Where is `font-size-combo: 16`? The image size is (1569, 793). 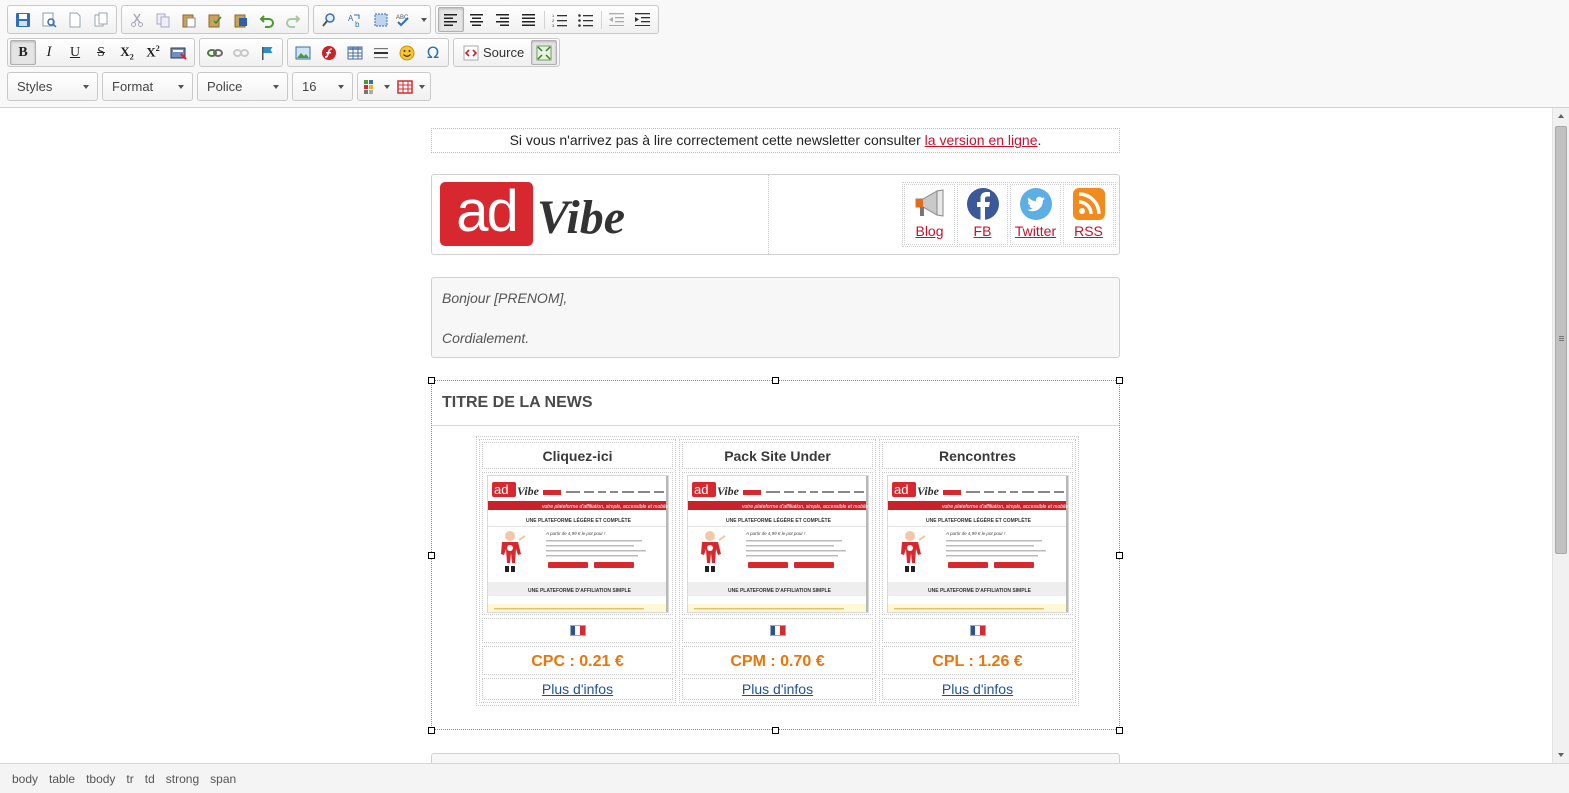
font-size-combo: 16 is located at coordinates (322, 86).